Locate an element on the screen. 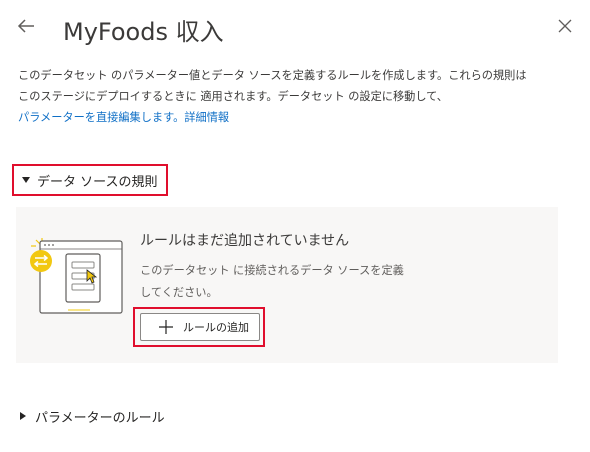 The image size is (590, 452). description-line-2: このステージにデプロイするときに 適用されます。データセット の設定に移動して、 is located at coordinates (233, 96).